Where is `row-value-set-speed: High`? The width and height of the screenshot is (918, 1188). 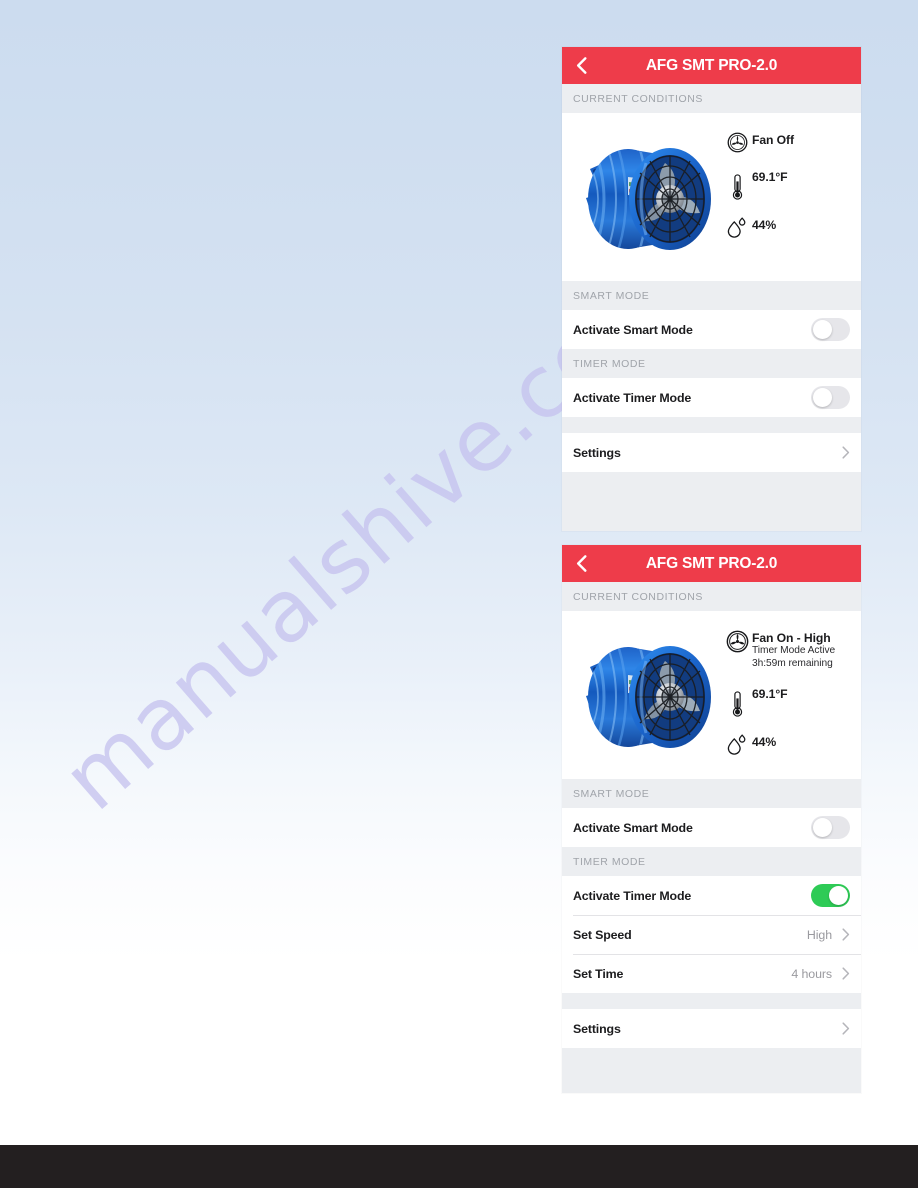
row-value-set-speed: High is located at coordinates (819, 934).